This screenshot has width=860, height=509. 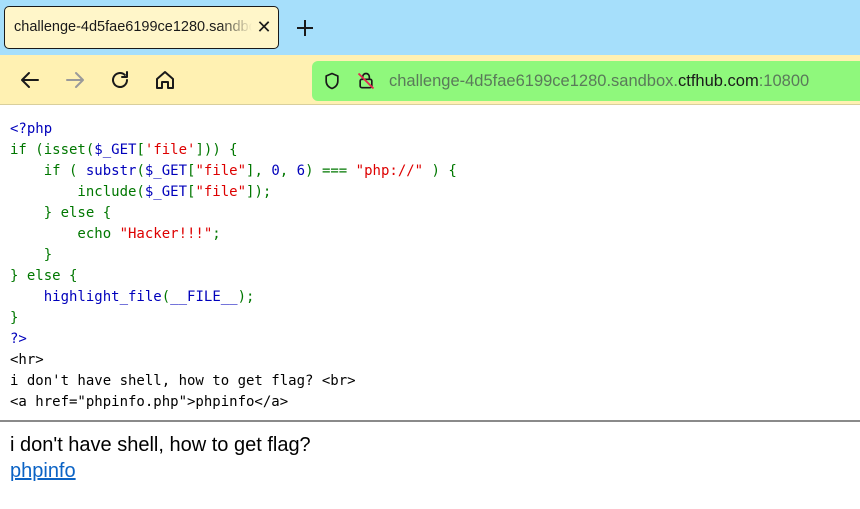 What do you see at coordinates (30, 80) in the screenshot?
I see `arrow-left-icon` at bounding box center [30, 80].